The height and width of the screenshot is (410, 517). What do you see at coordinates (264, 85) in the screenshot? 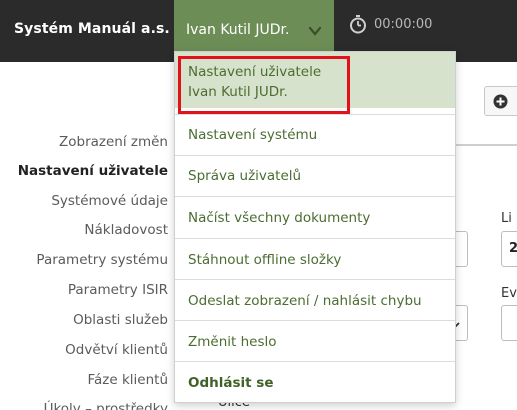
I see `highlight-box` at bounding box center [264, 85].